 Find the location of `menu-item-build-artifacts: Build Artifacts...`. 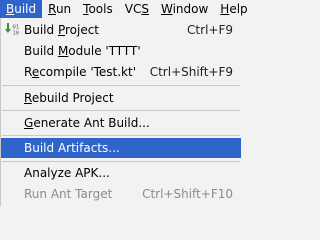

menu-item-build-artifacts: Build Artifacts... is located at coordinates (121, 148).